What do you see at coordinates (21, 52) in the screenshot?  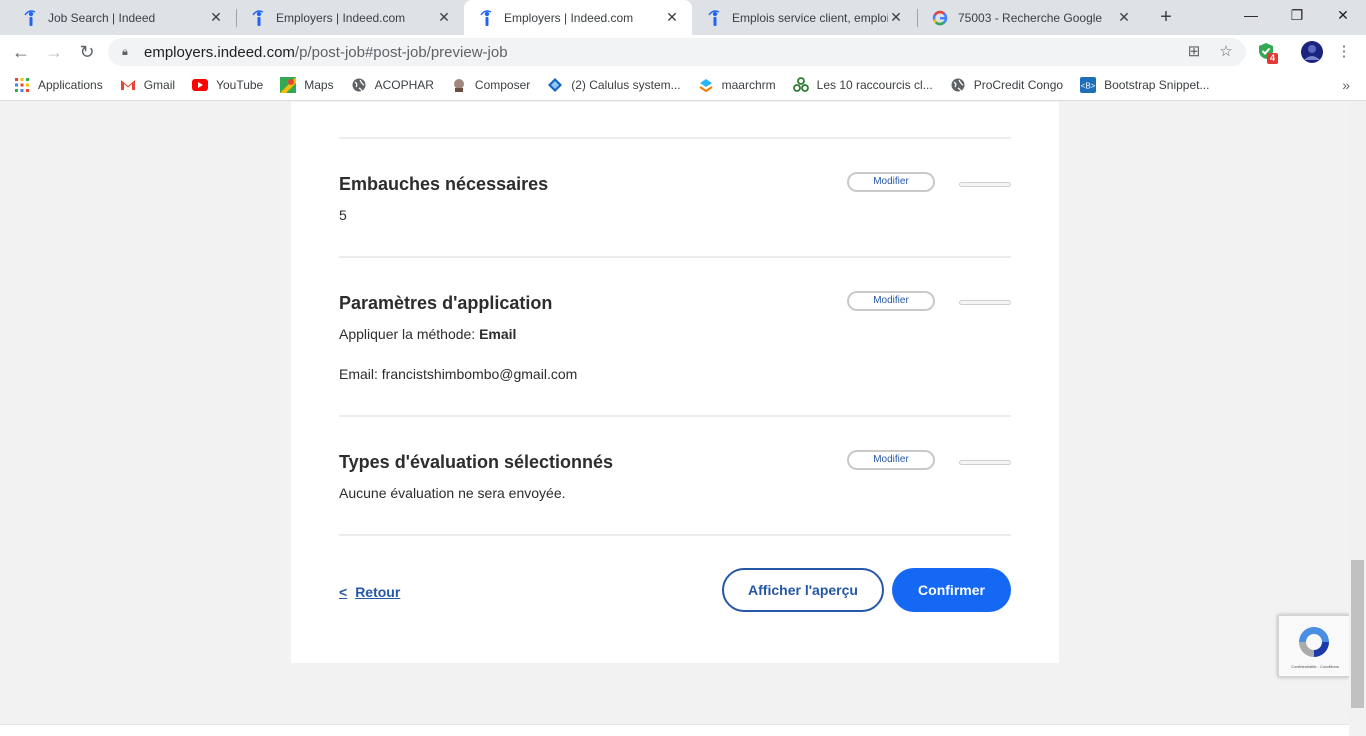 I see `back-arrow-icon: ←` at bounding box center [21, 52].